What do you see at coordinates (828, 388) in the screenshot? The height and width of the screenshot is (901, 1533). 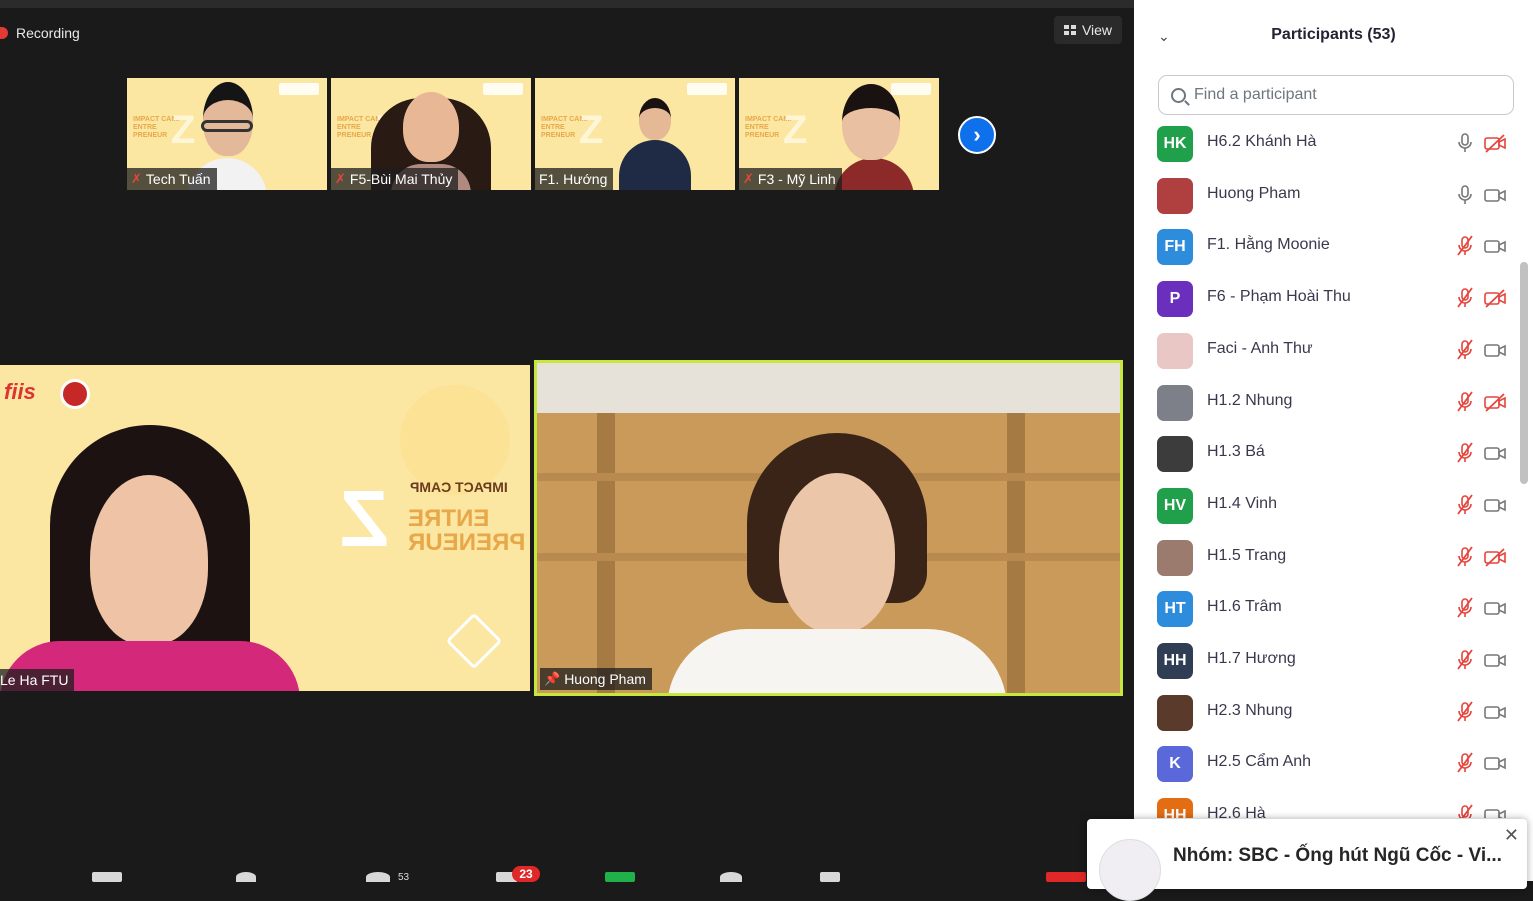 I see `ceiling` at bounding box center [828, 388].